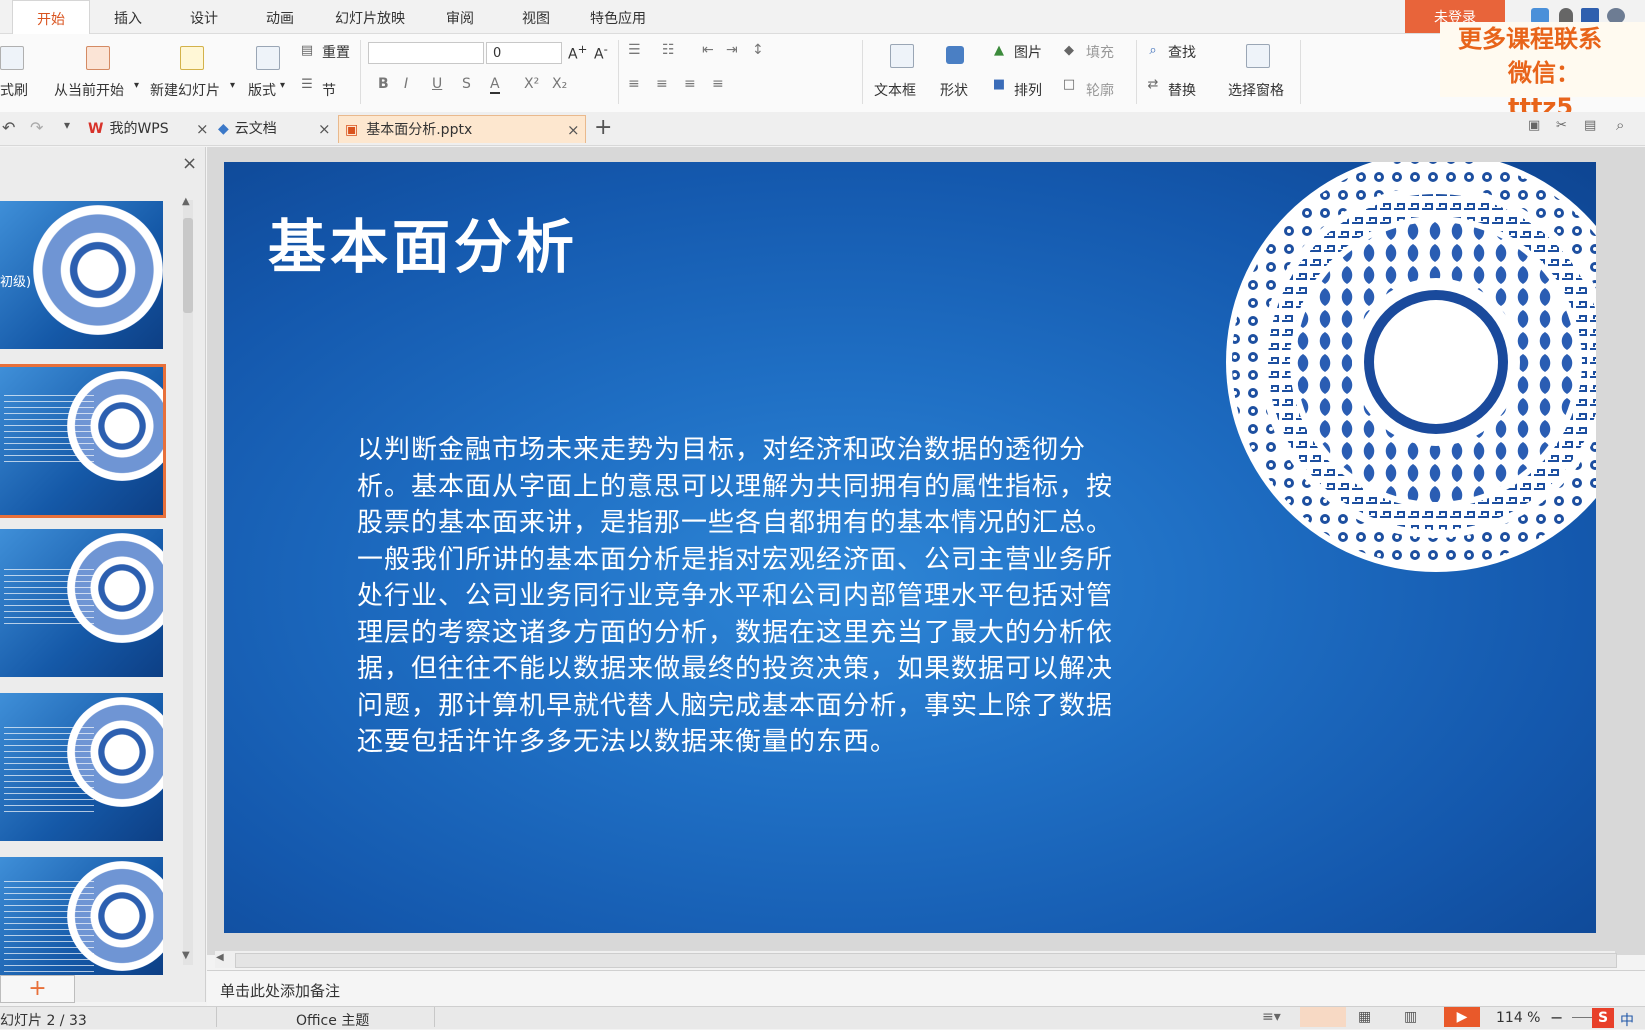 Image resolution: width=1645 pixels, height=1030 pixels. Describe the element at coordinates (275, 129) in the screenshot. I see `tab-cloud-docs: ◆ 云文档 ×` at that location.